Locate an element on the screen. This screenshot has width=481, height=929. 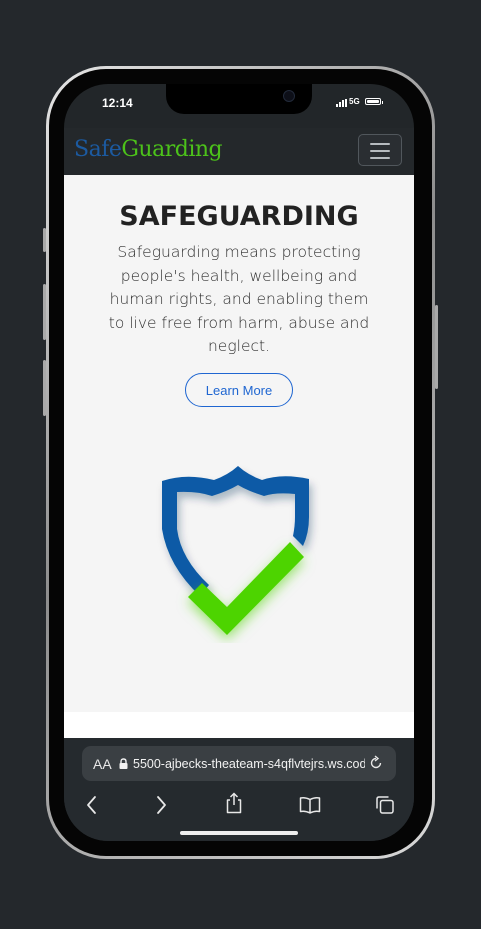
volume-down-button is located at coordinates (44, 388).